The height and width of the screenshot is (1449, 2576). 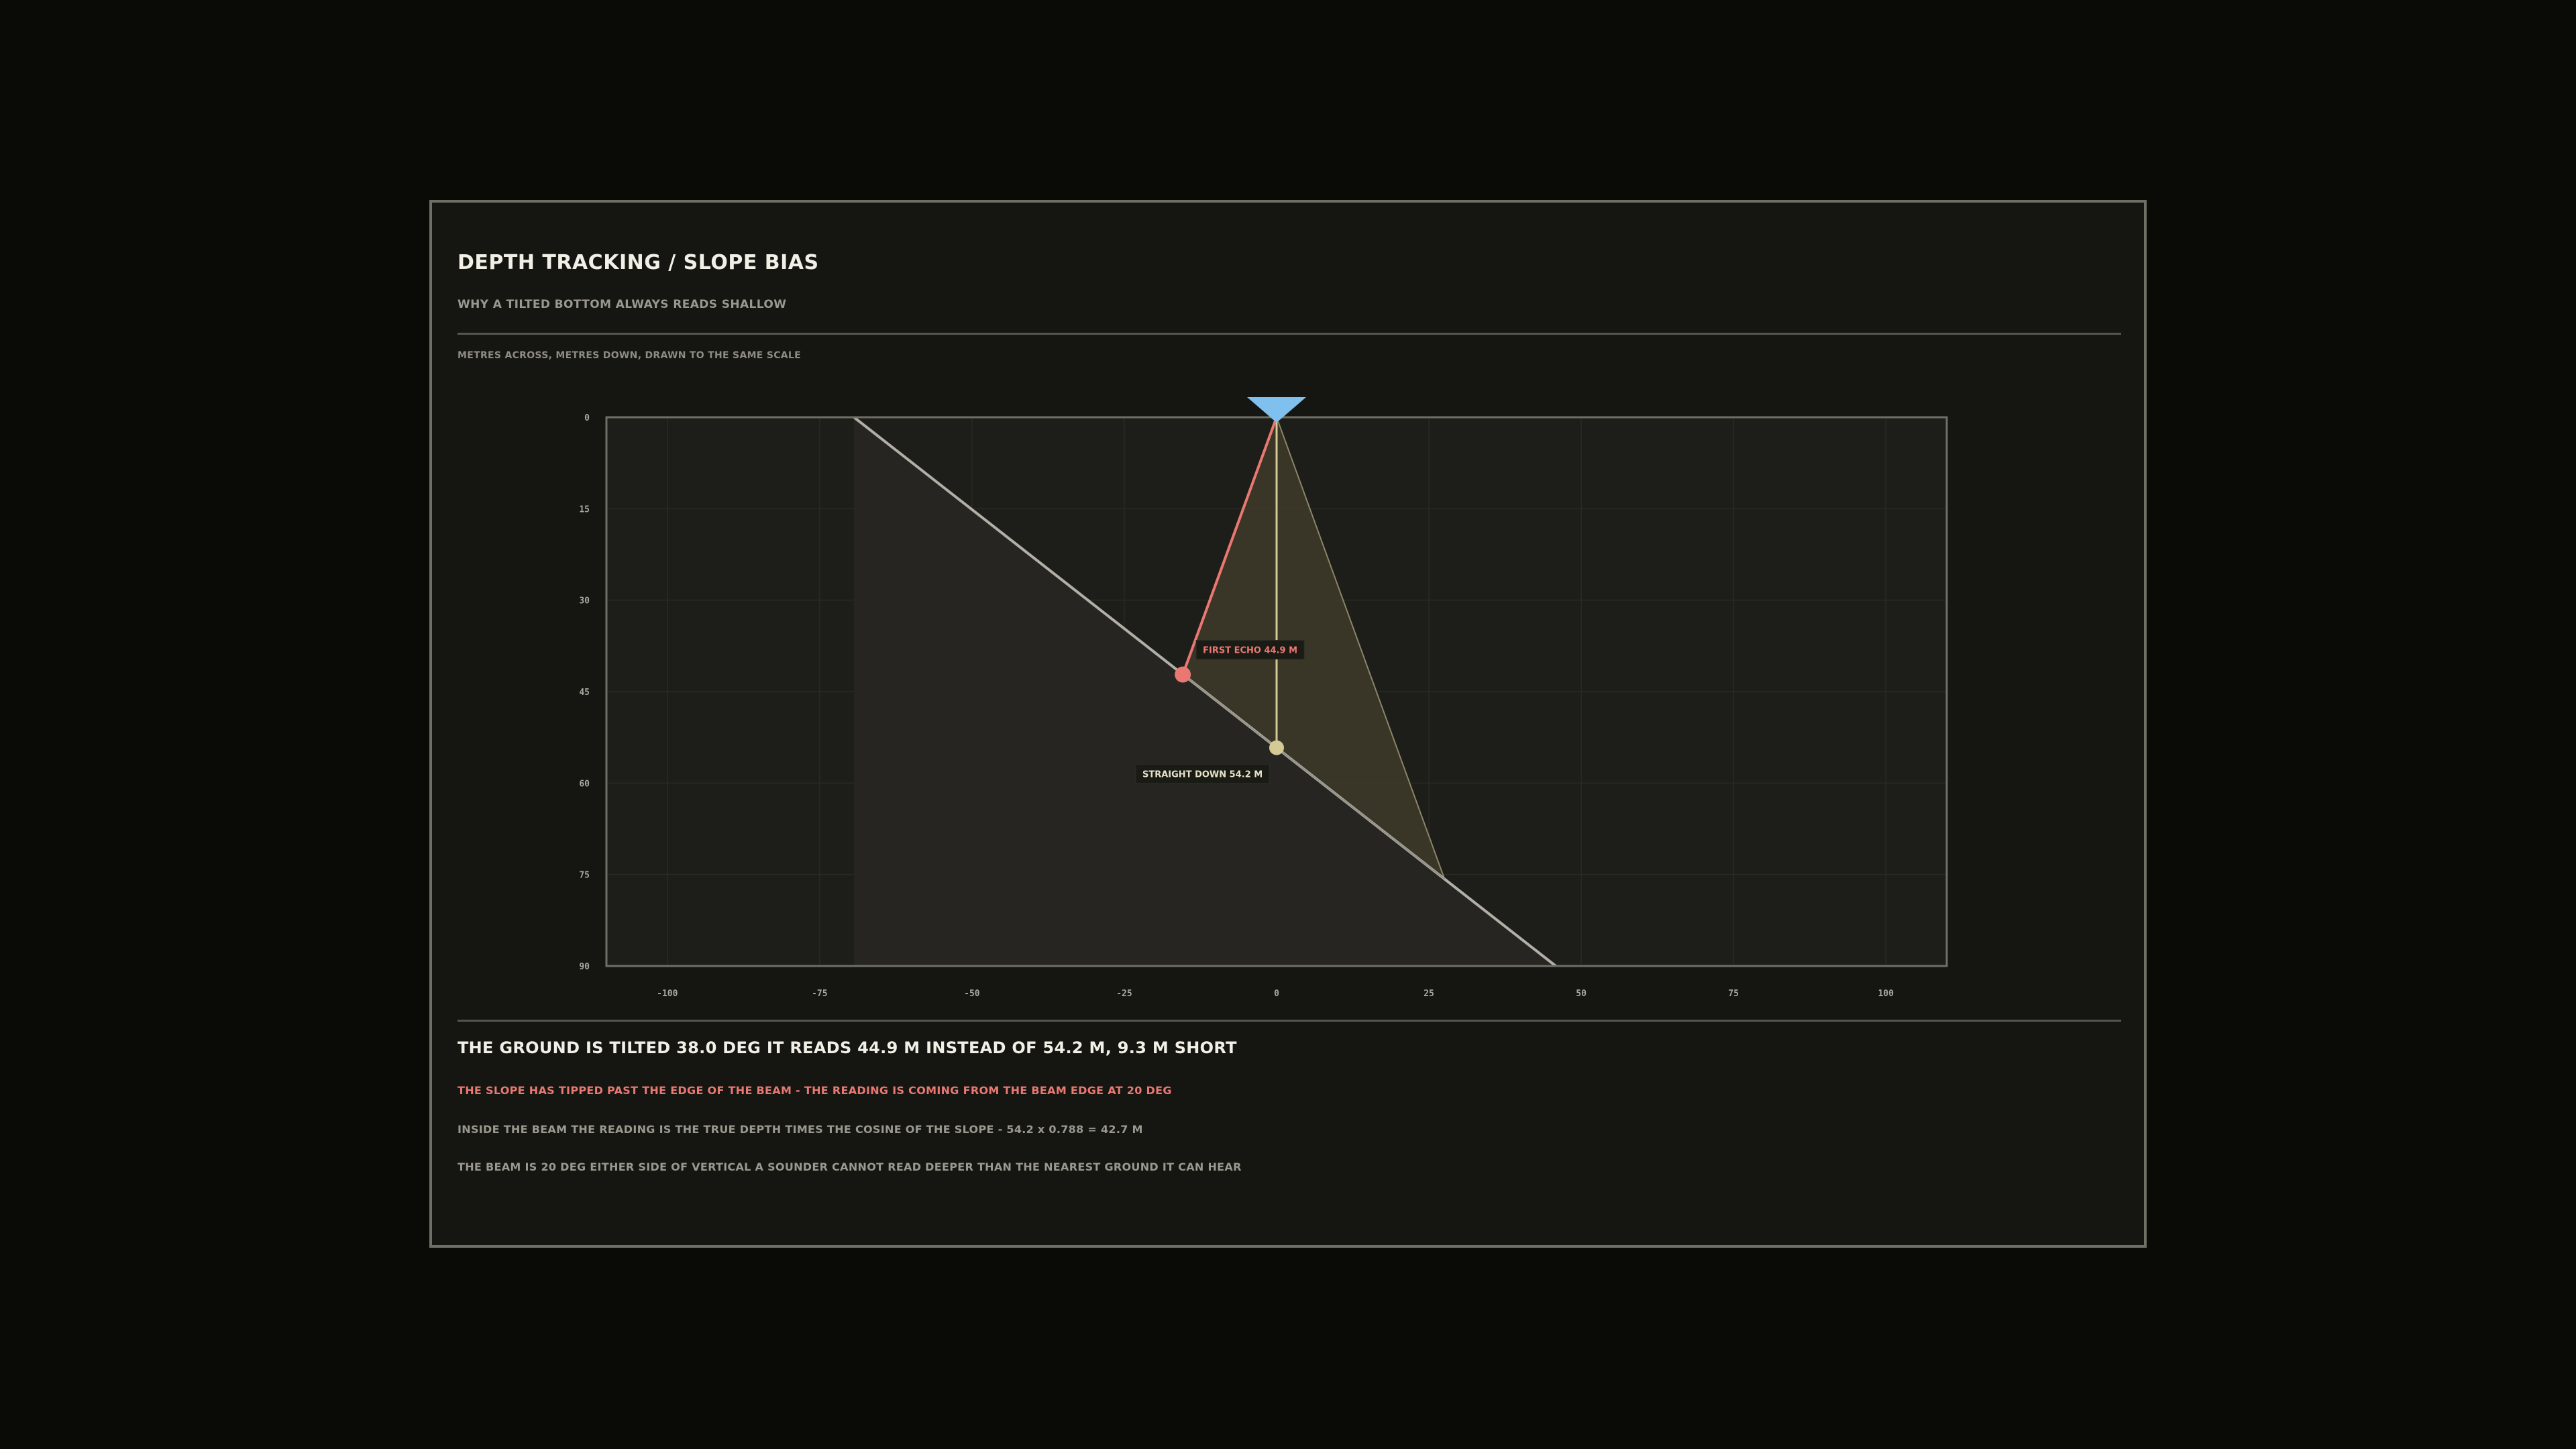 I want to click on x-tick-label: 75, so click(x=1733, y=994).